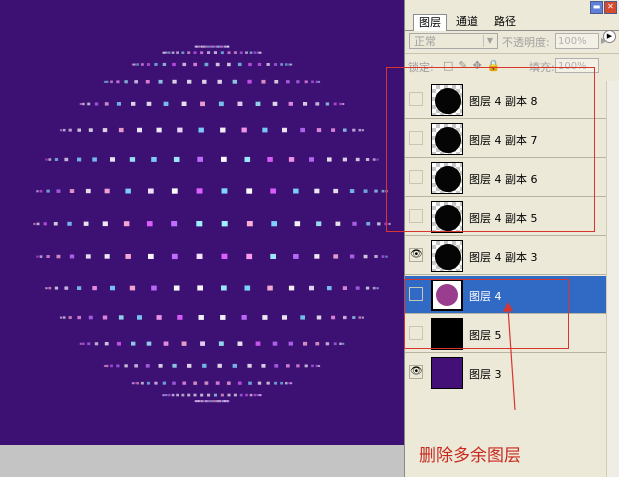 This screenshot has width=619, height=477. I want to click on close-icon: ✕, so click(610, 7).